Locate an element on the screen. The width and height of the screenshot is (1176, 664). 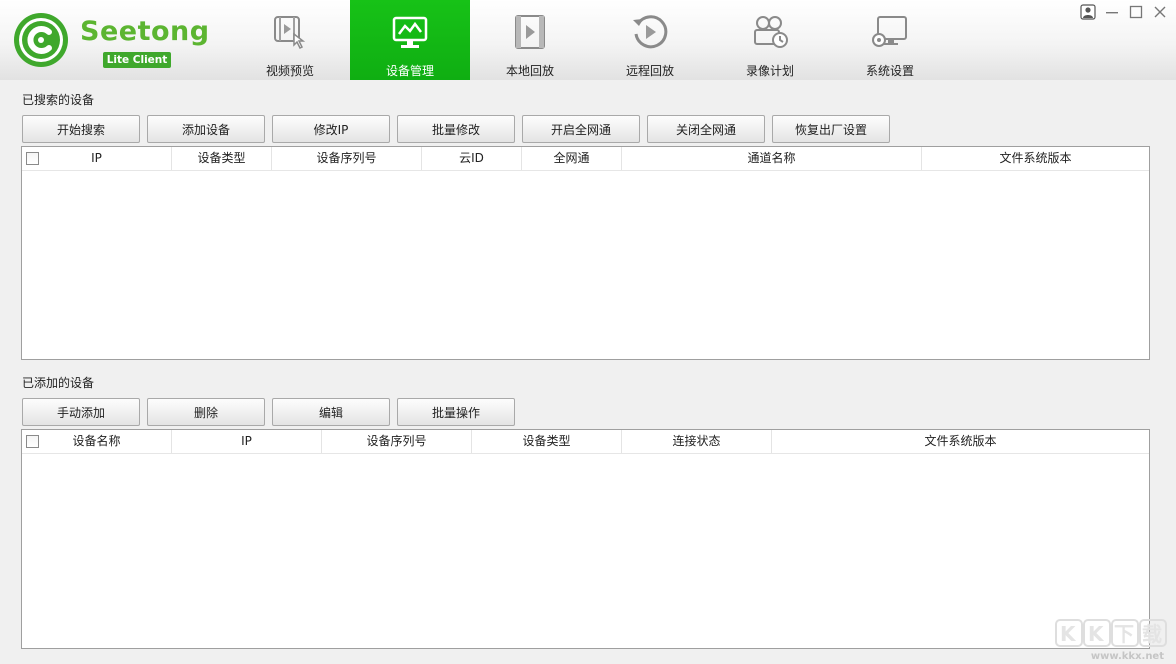
batch-modify-button: 批量修改 is located at coordinates (456, 129).